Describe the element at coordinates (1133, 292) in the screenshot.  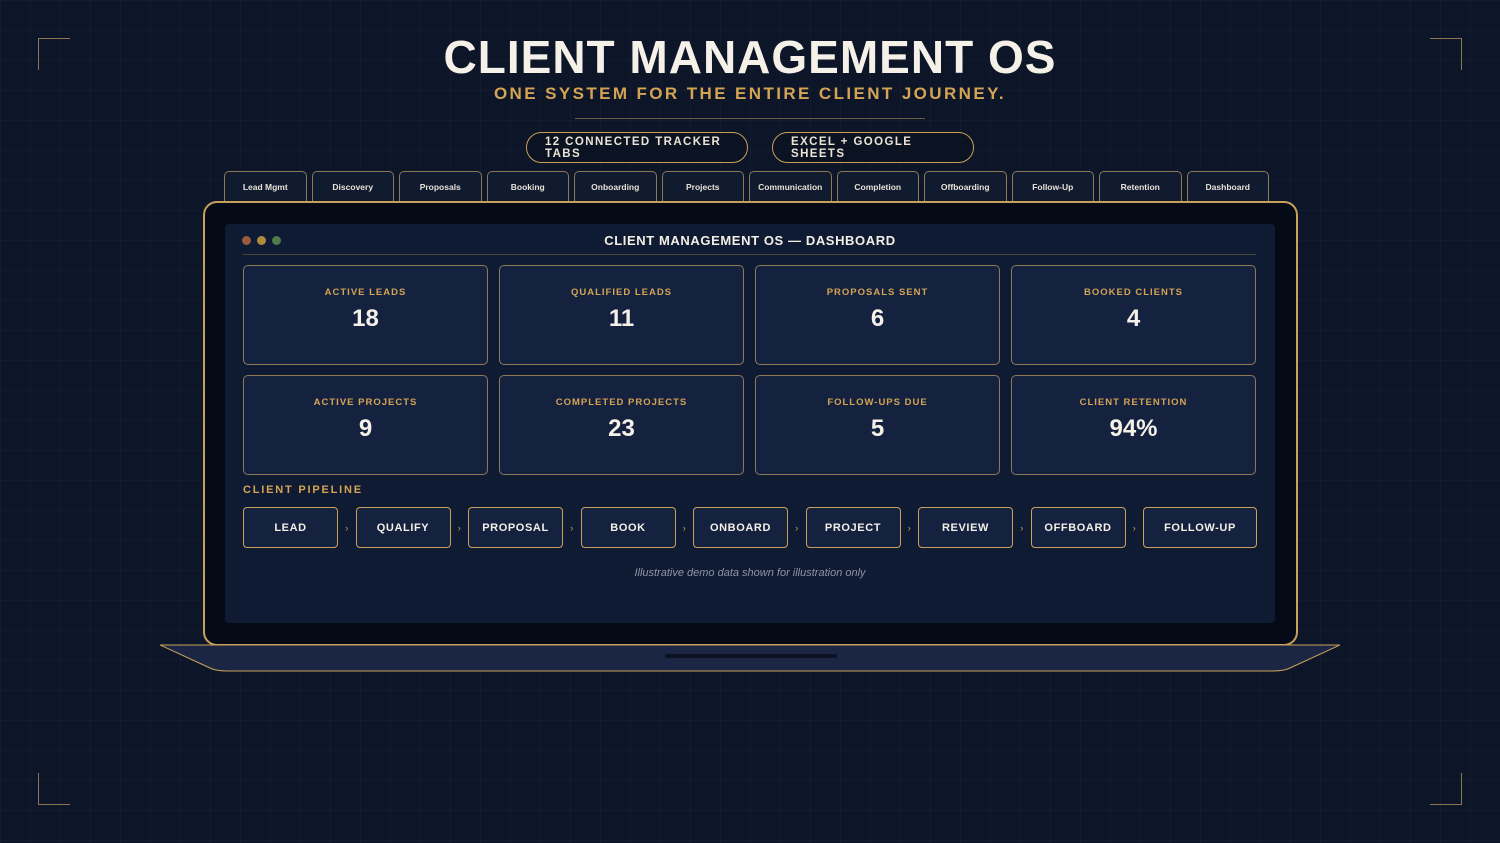
I see `kpi-label: BOOKED CLIENTS` at that location.